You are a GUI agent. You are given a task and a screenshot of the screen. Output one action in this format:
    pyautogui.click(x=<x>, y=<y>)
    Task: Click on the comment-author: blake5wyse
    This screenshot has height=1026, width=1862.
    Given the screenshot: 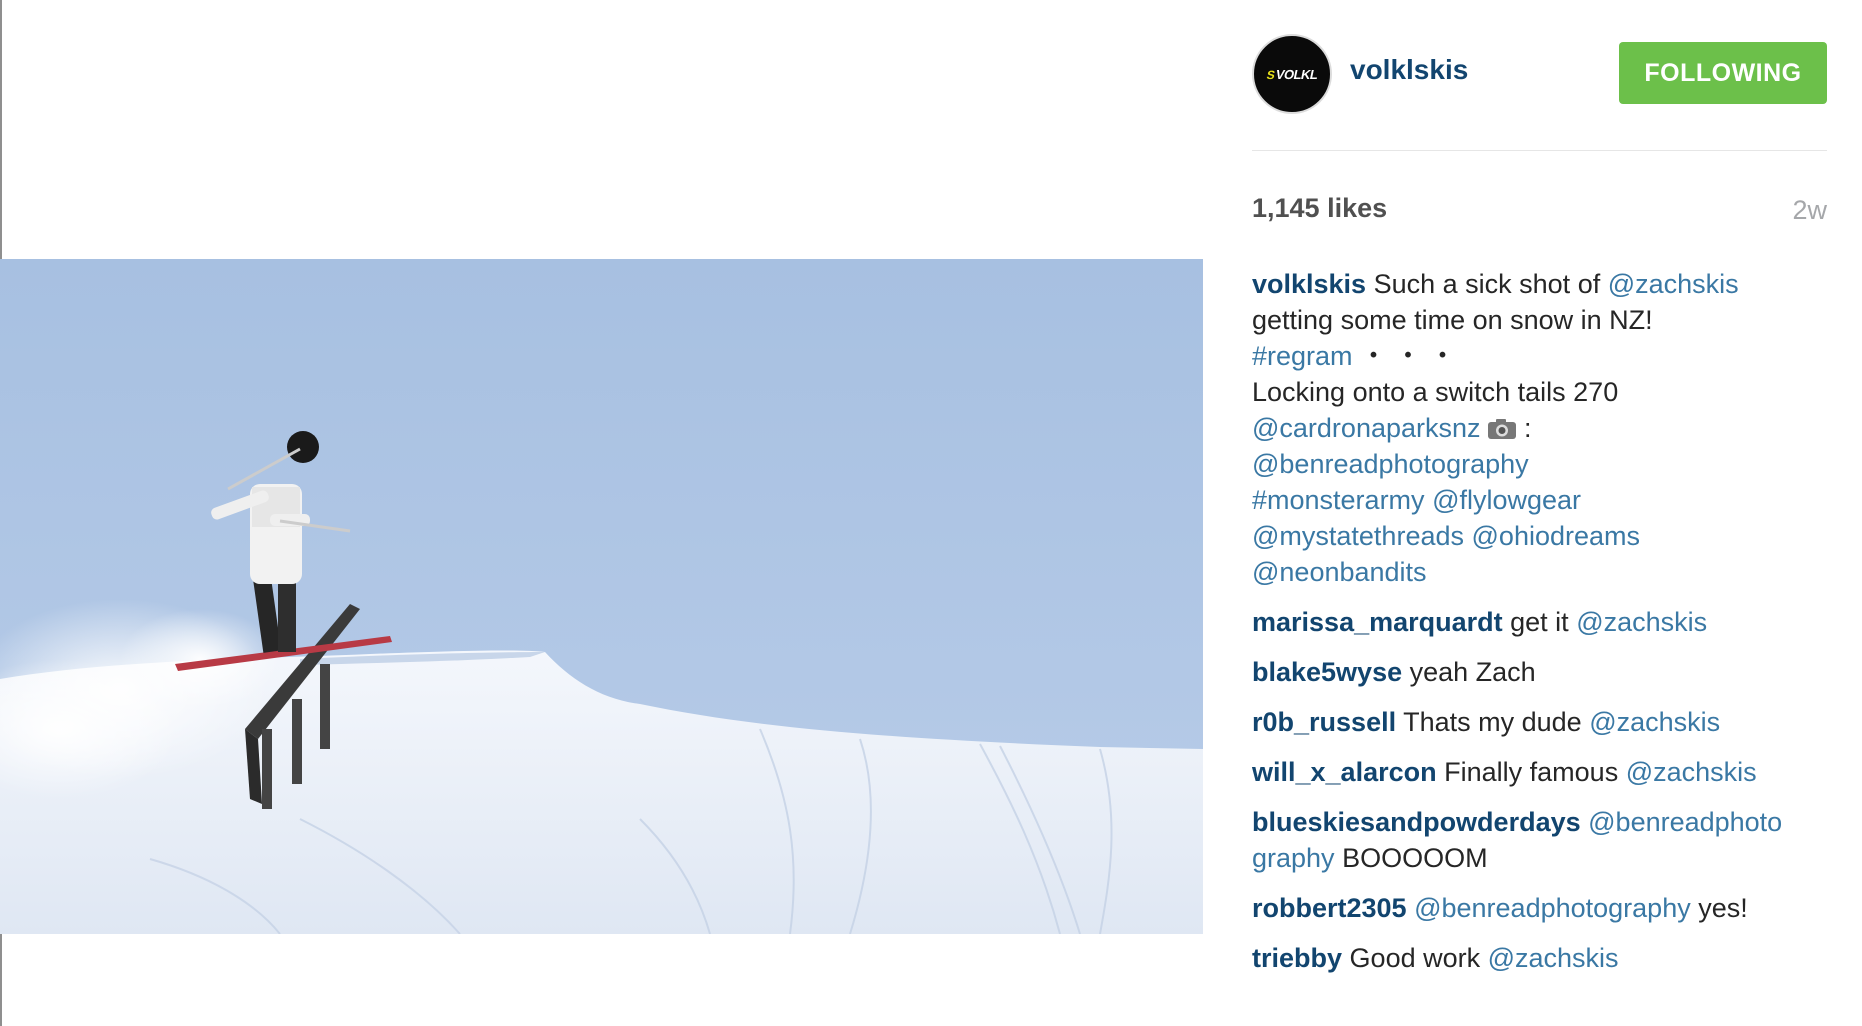 What is the action you would take?
    pyautogui.click(x=1327, y=672)
    